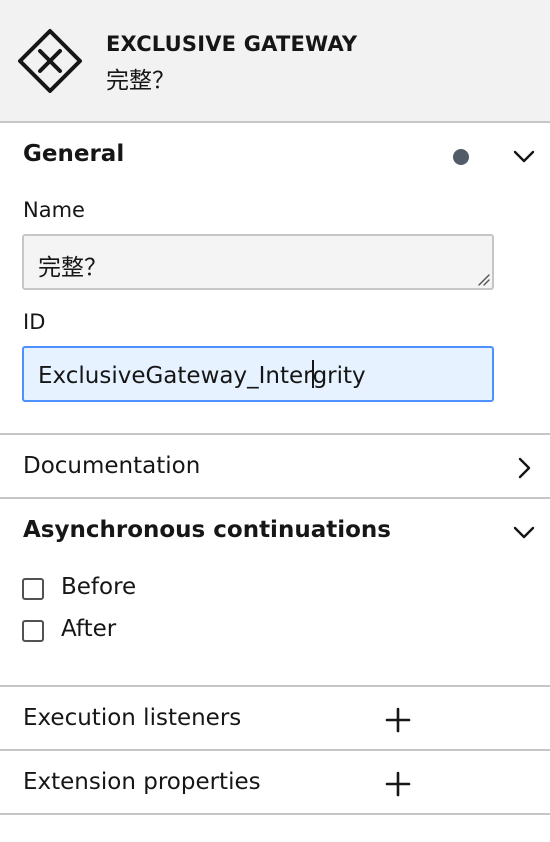 The image size is (550, 842). I want to click on id-value-part1: ExclusiveGateway_Inter, so click(175, 376).